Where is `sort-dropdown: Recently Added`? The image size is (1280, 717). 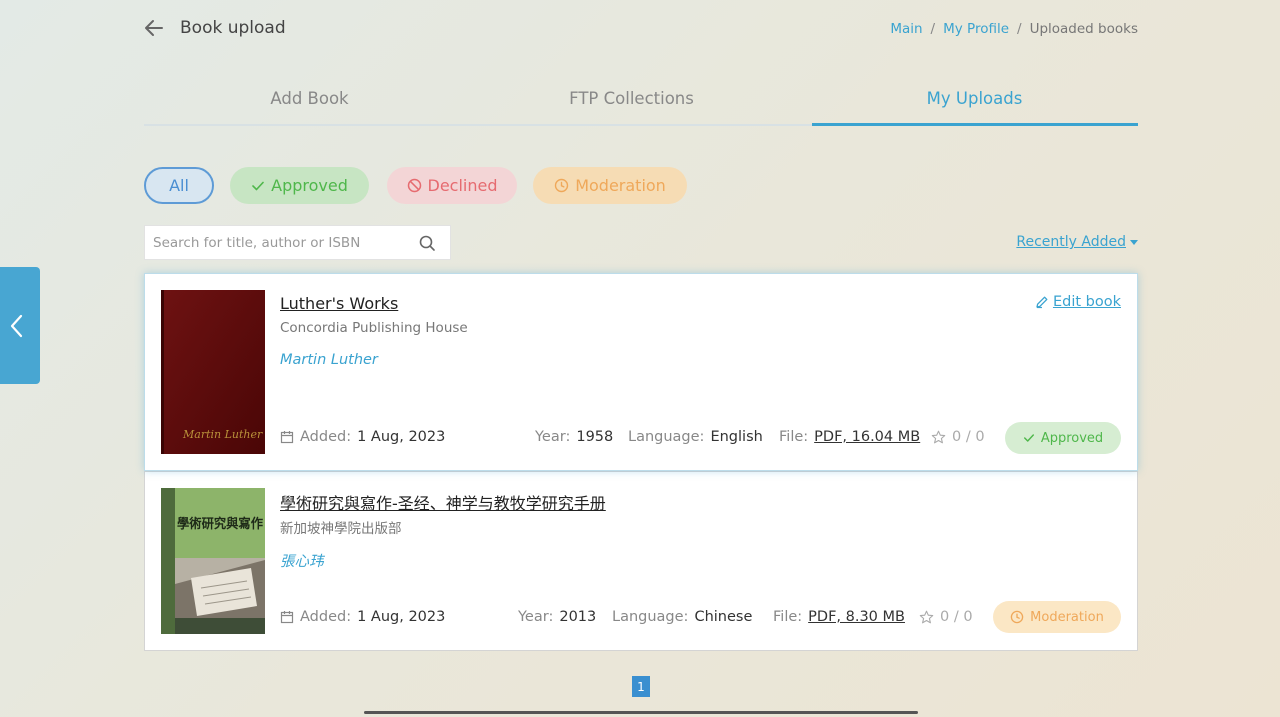 sort-dropdown: Recently Added is located at coordinates (1077, 242).